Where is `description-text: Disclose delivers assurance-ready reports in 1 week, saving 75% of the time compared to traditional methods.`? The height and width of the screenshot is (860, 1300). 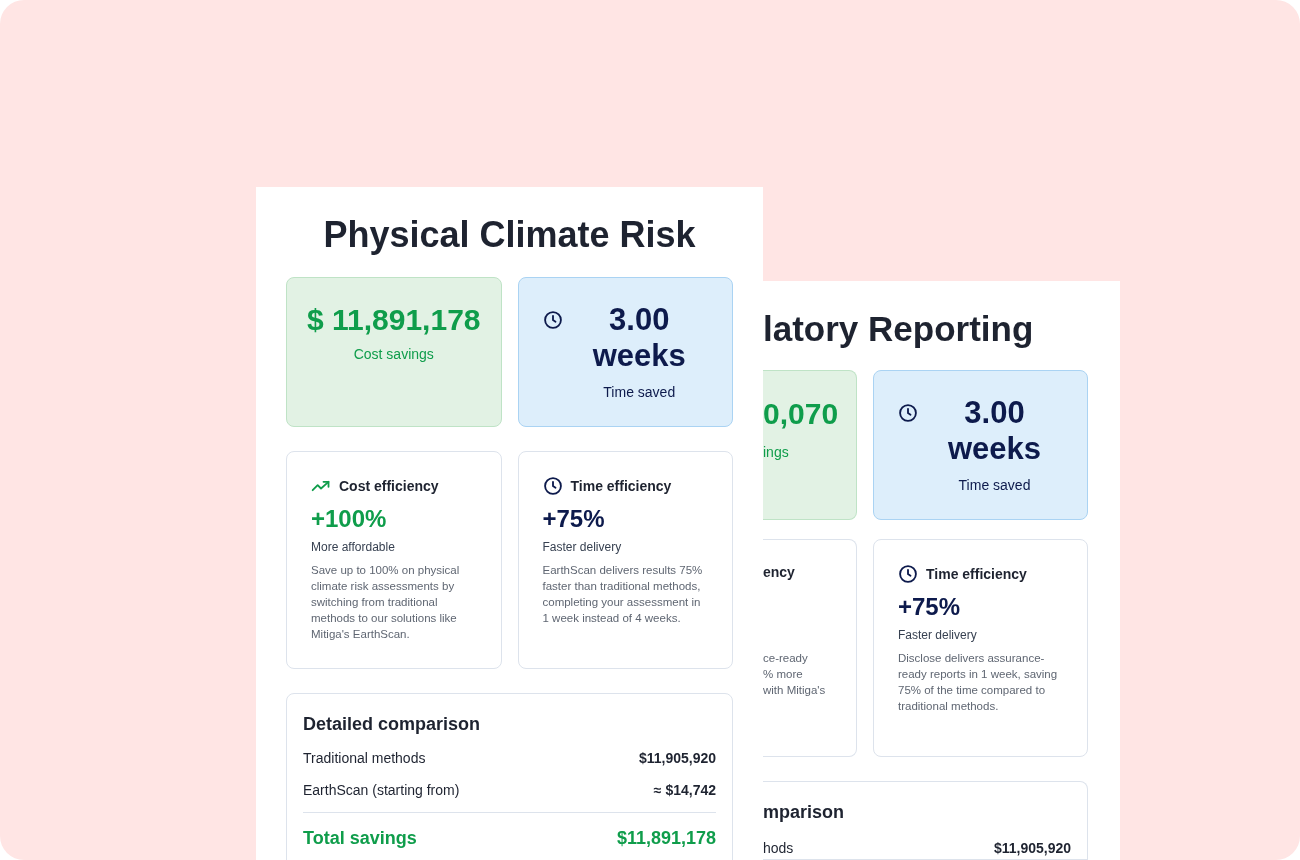
description-text: Disclose delivers assurance-ready reports in 1 week, saving 75% of the time compared to traditional methods. is located at coordinates (978, 682).